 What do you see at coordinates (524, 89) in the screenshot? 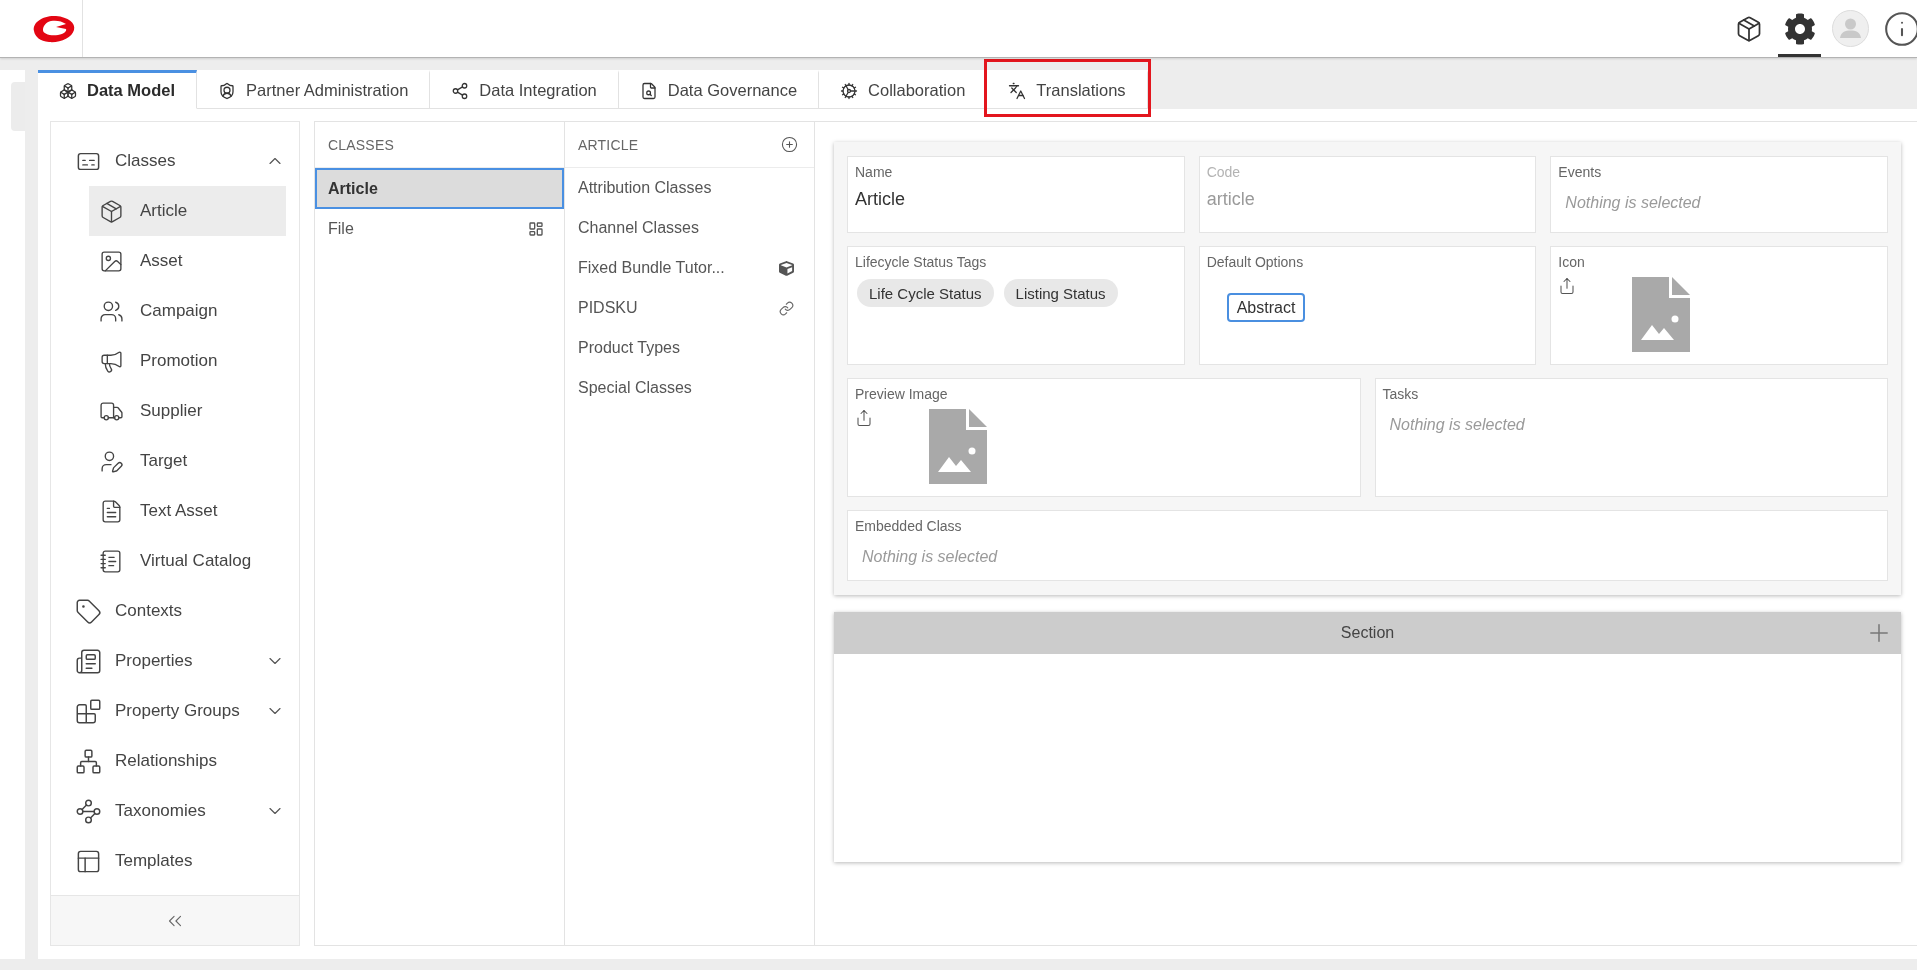
I see `tab: Data Integration` at bounding box center [524, 89].